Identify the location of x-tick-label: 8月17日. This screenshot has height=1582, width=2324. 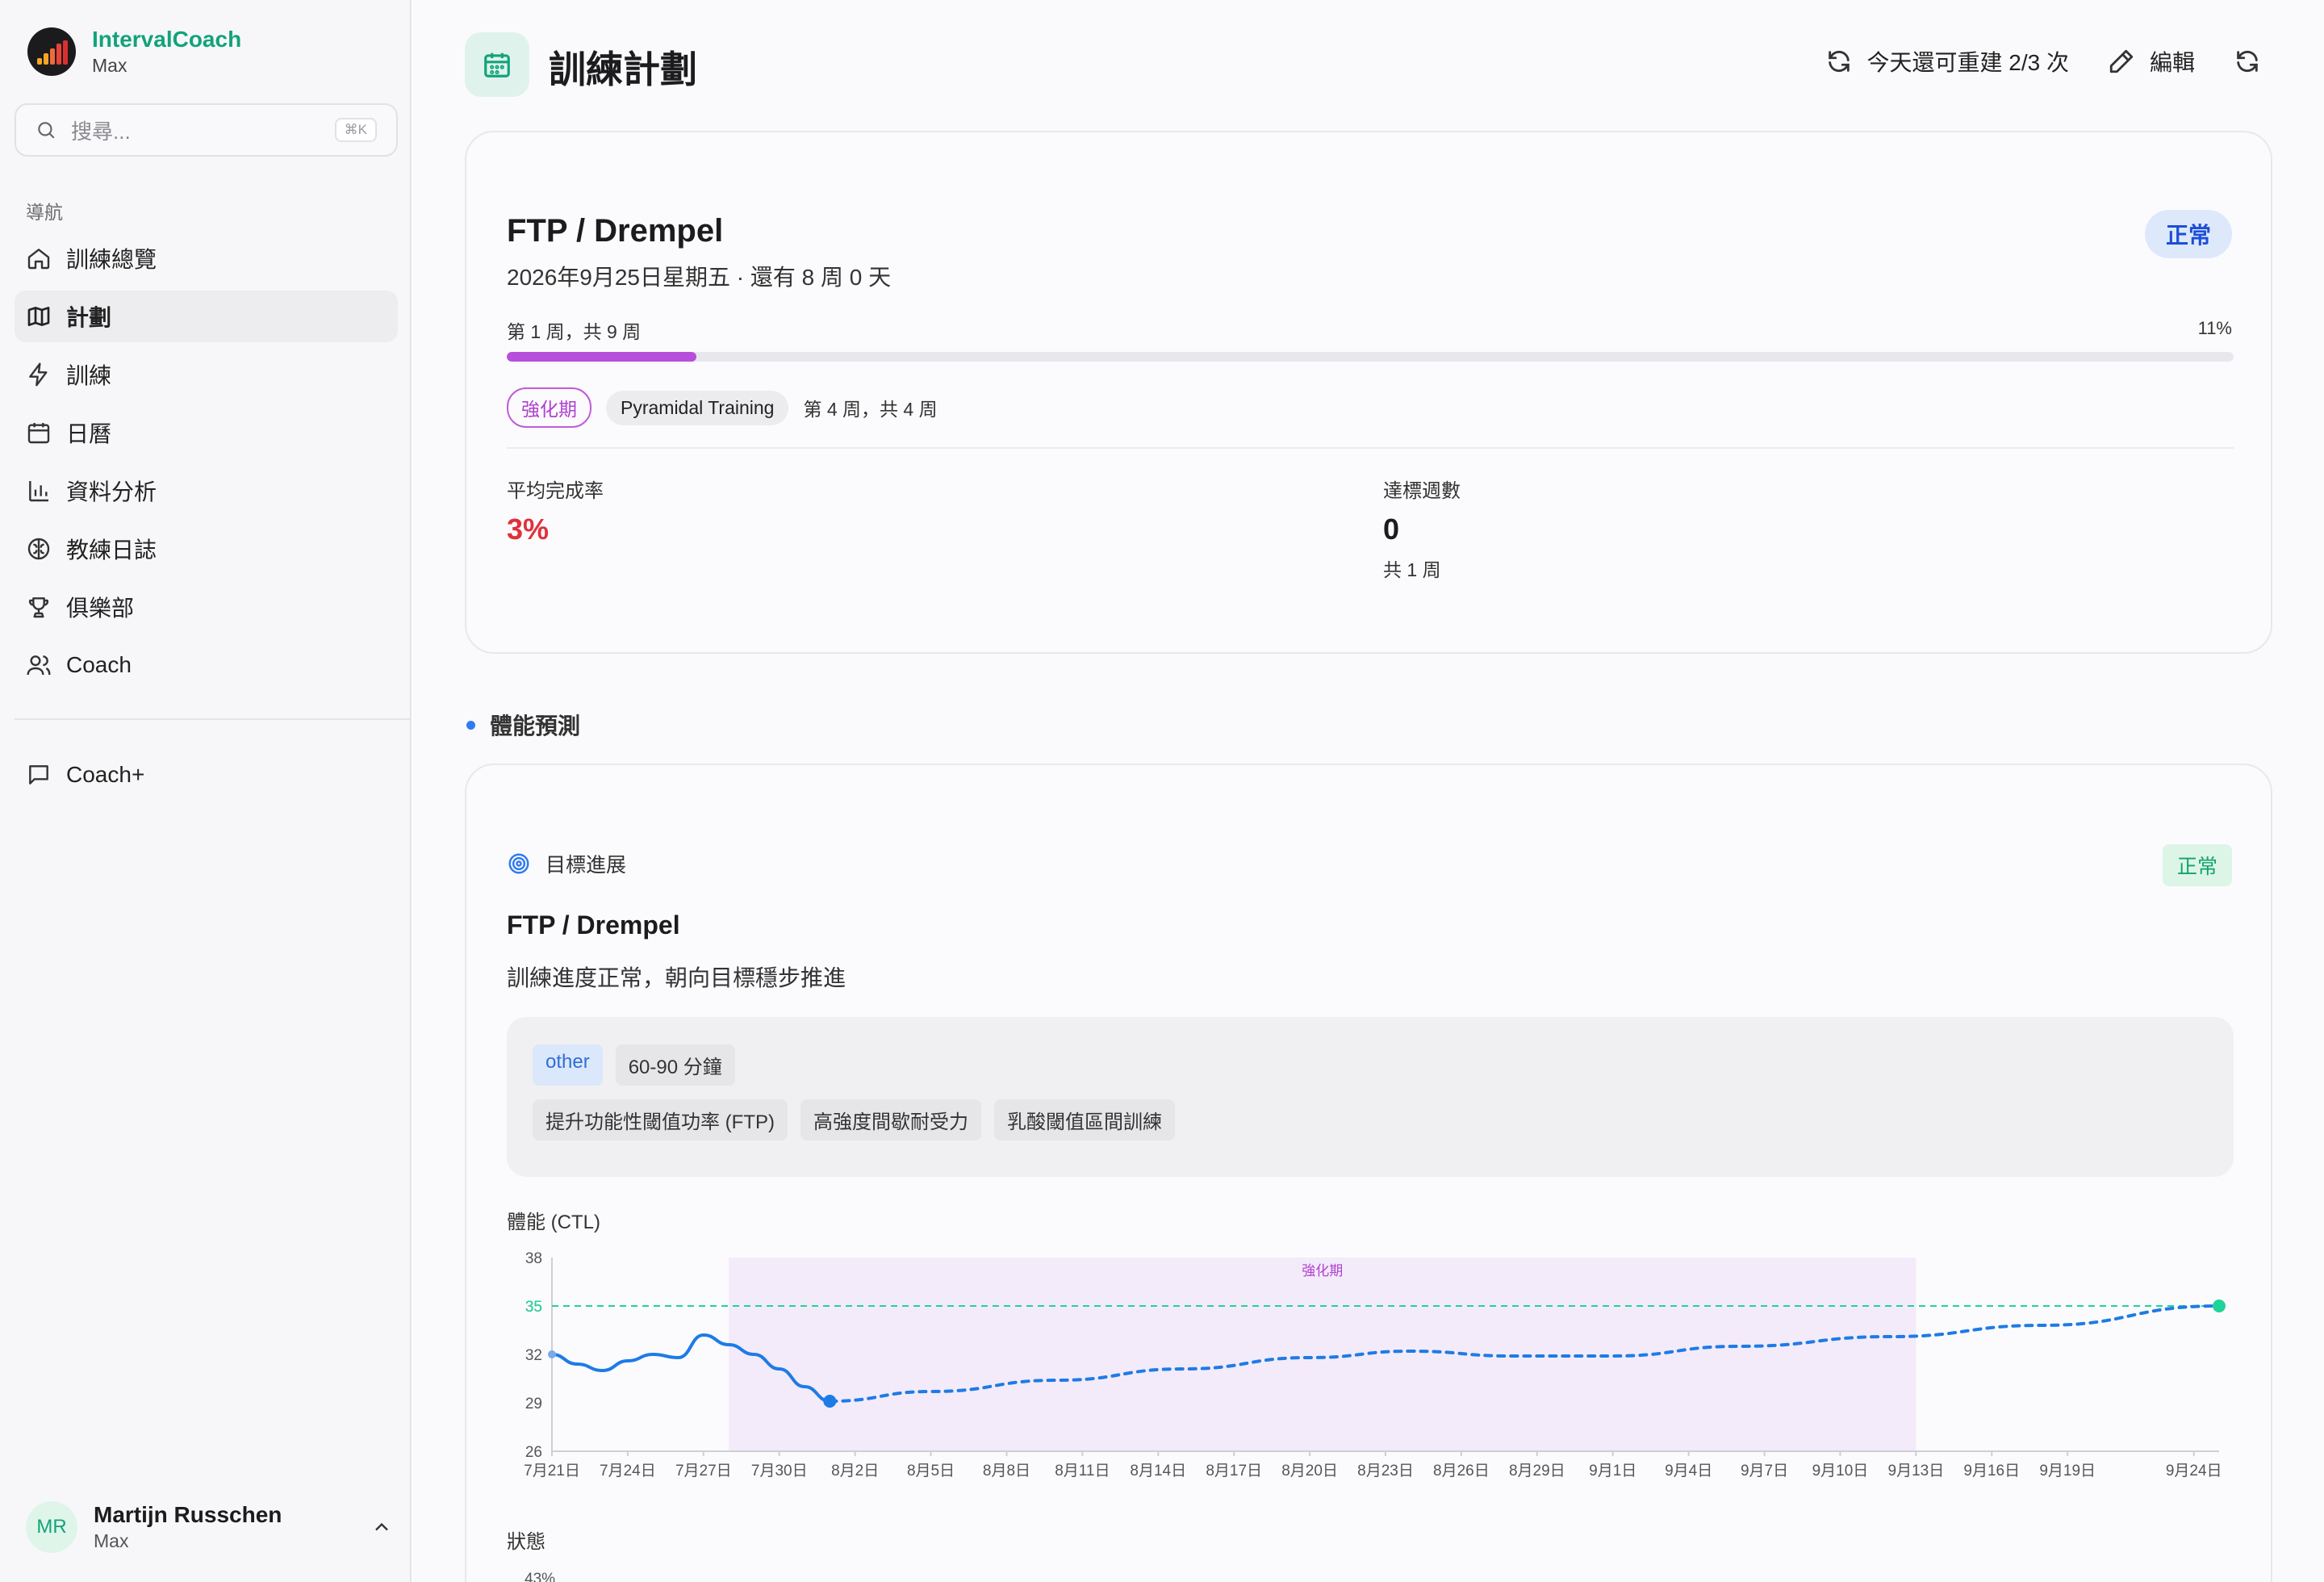
(1234, 1471).